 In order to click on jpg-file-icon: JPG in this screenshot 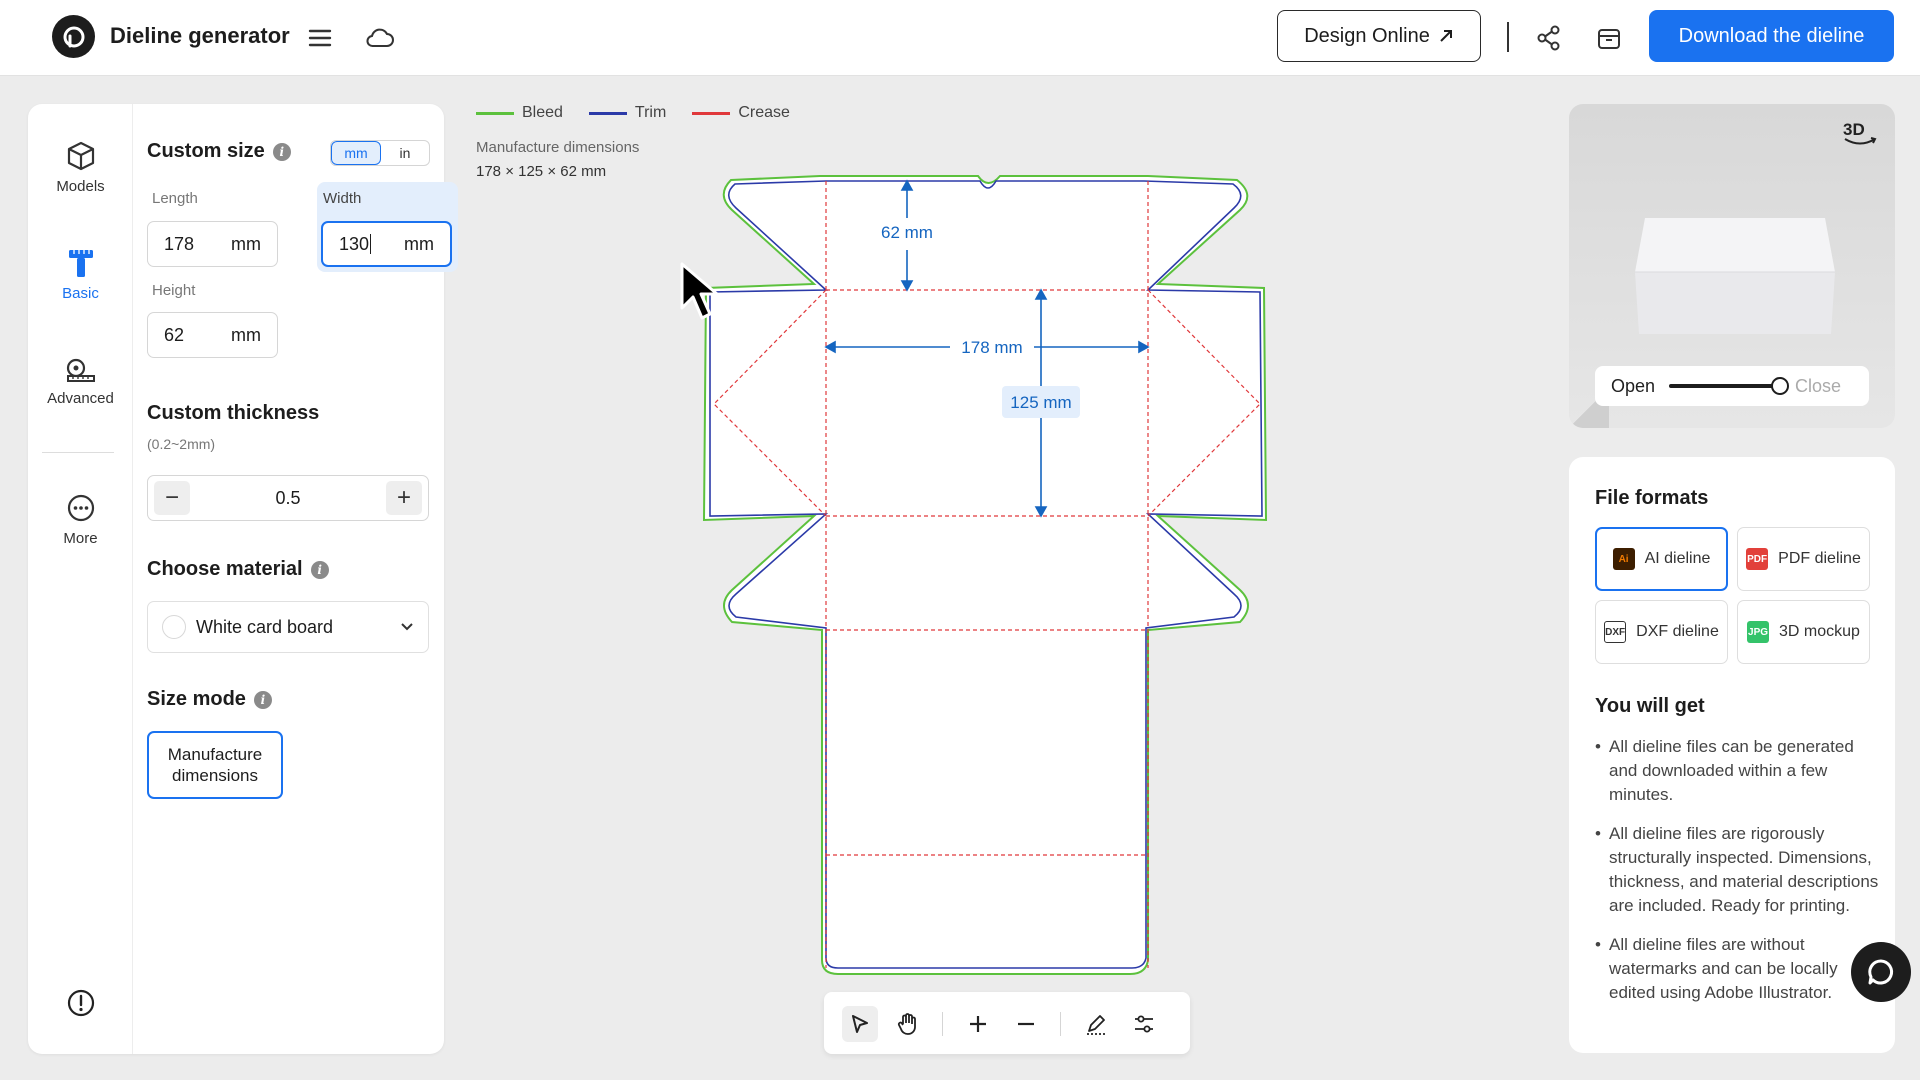, I will do `click(1758, 632)`.